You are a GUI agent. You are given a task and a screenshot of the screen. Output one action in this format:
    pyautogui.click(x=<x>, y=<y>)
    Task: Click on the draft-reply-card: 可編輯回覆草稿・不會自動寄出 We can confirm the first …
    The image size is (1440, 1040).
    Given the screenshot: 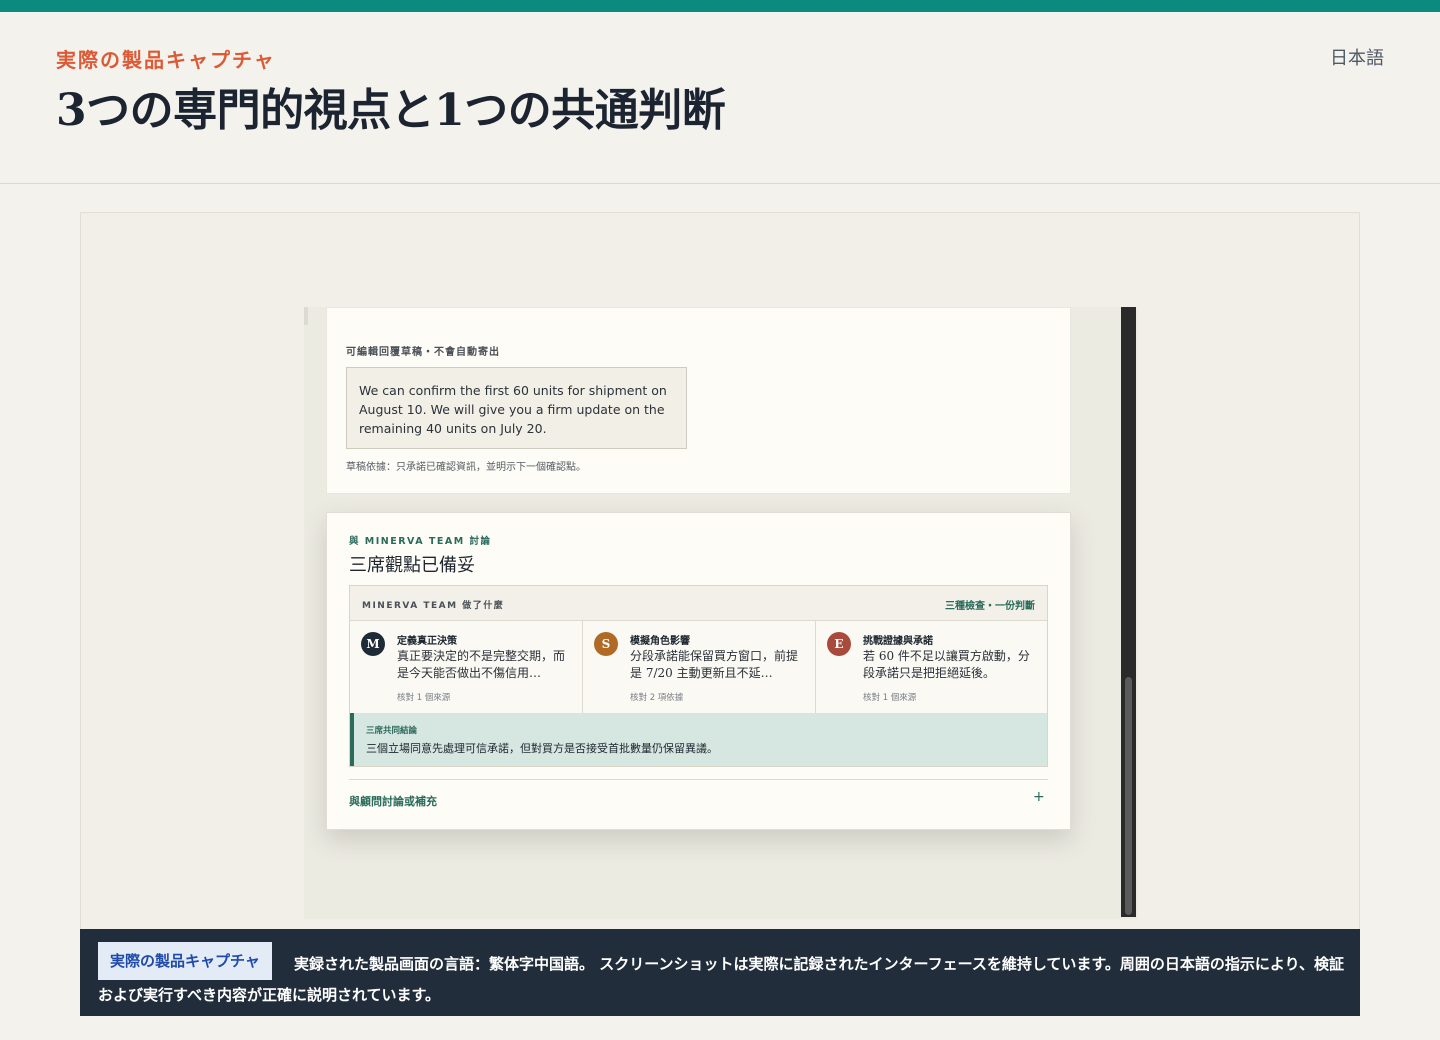 What is the action you would take?
    pyautogui.click(x=698, y=400)
    